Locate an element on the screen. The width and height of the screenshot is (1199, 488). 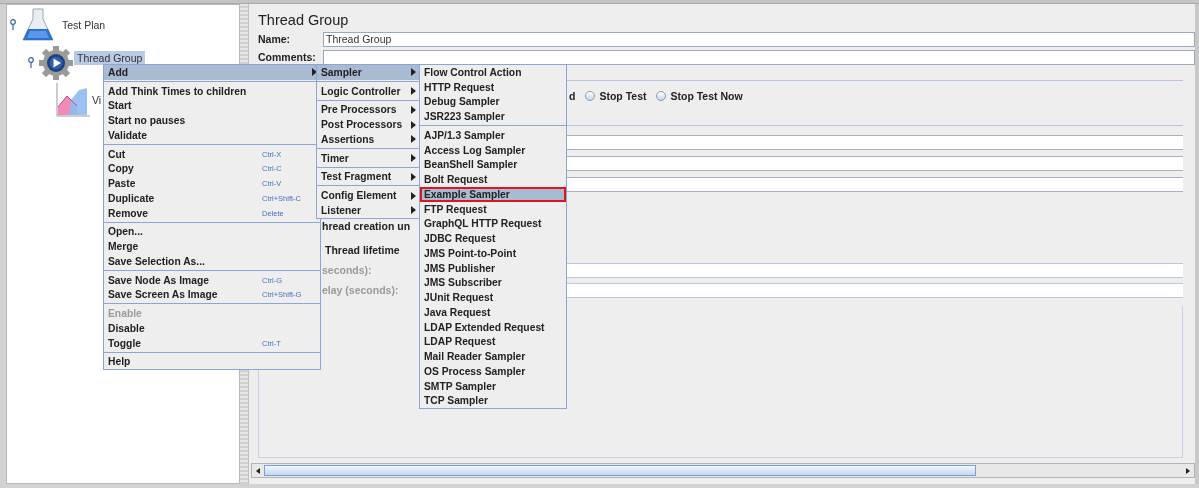
menu-item: Post Processors is located at coordinates (368, 124).